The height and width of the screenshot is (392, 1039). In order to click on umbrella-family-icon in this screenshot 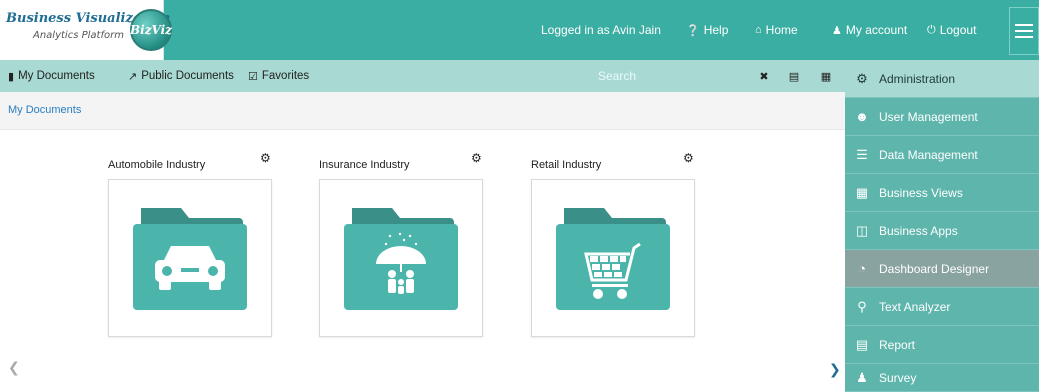, I will do `click(401, 259)`.